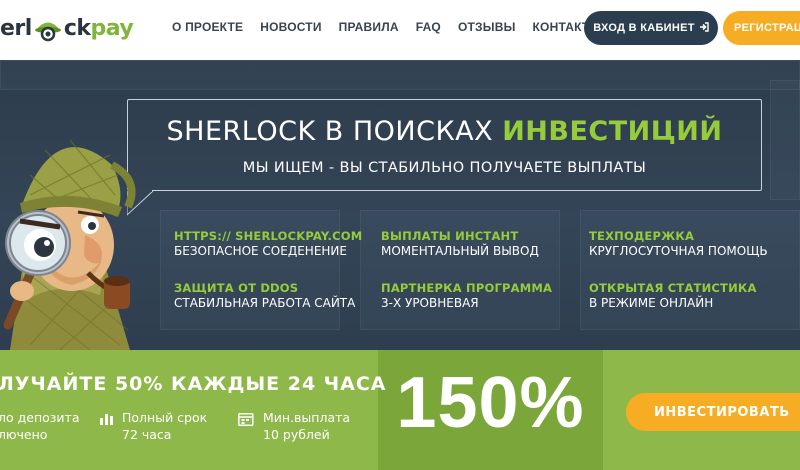 This screenshot has width=800, height=470. Describe the element at coordinates (69, 244) in the screenshot. I see `sherlock-mascot-illustration` at that location.